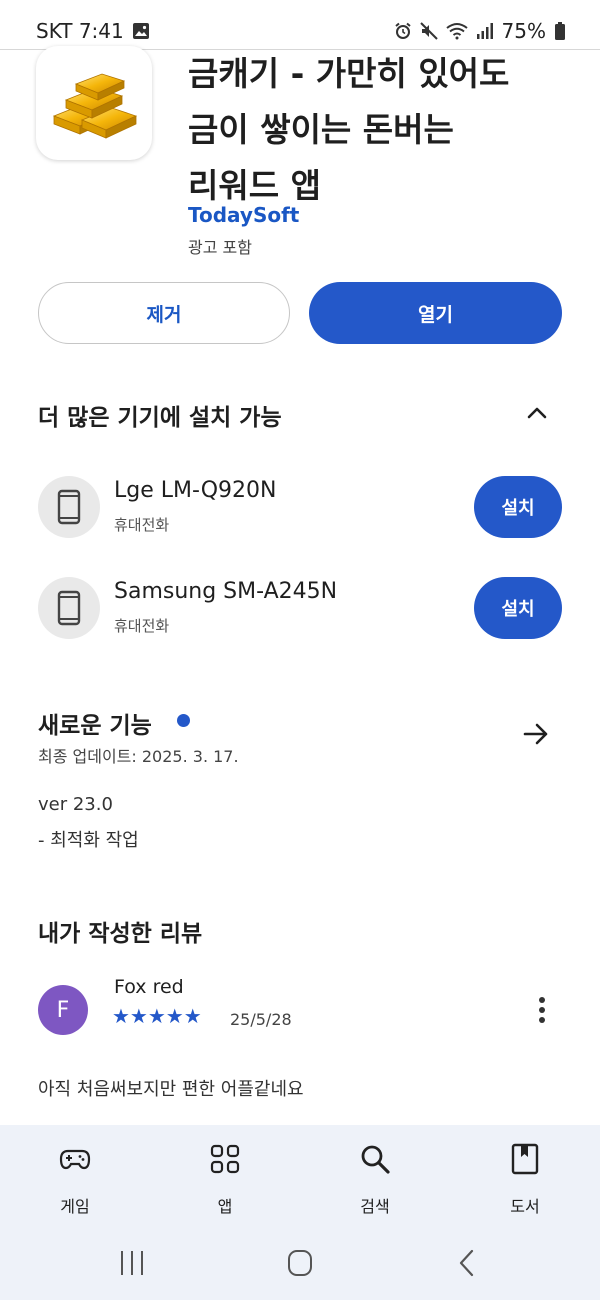 The image size is (600, 1300). I want to click on nav-item-games: 게임, so click(75, 1179).